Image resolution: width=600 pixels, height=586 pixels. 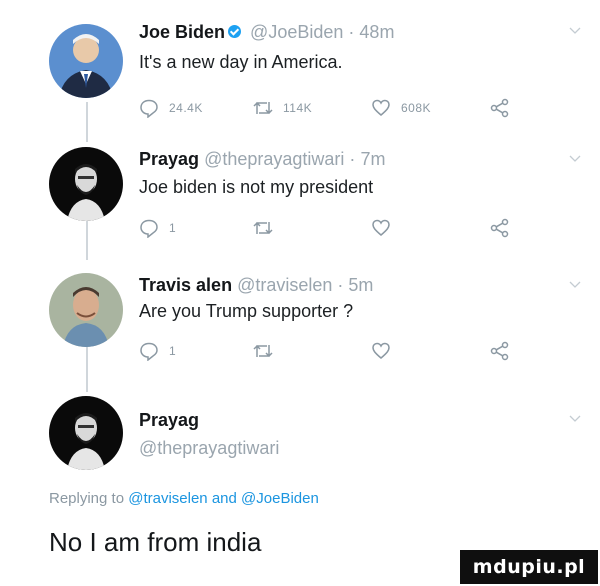 What do you see at coordinates (185, 285) in the screenshot?
I see `author-name: Travis alen` at bounding box center [185, 285].